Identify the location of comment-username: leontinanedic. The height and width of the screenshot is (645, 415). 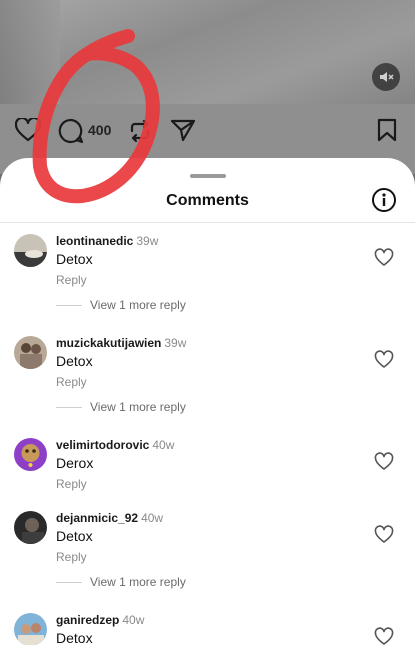
(94, 241).